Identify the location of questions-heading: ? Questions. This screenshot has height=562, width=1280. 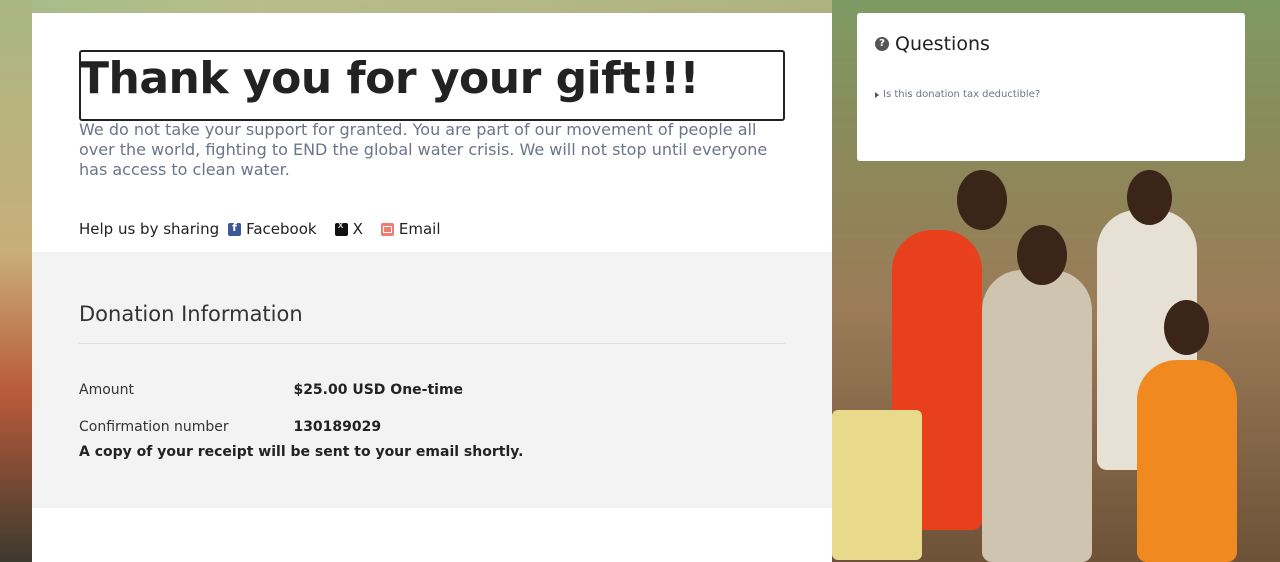
(932, 44).